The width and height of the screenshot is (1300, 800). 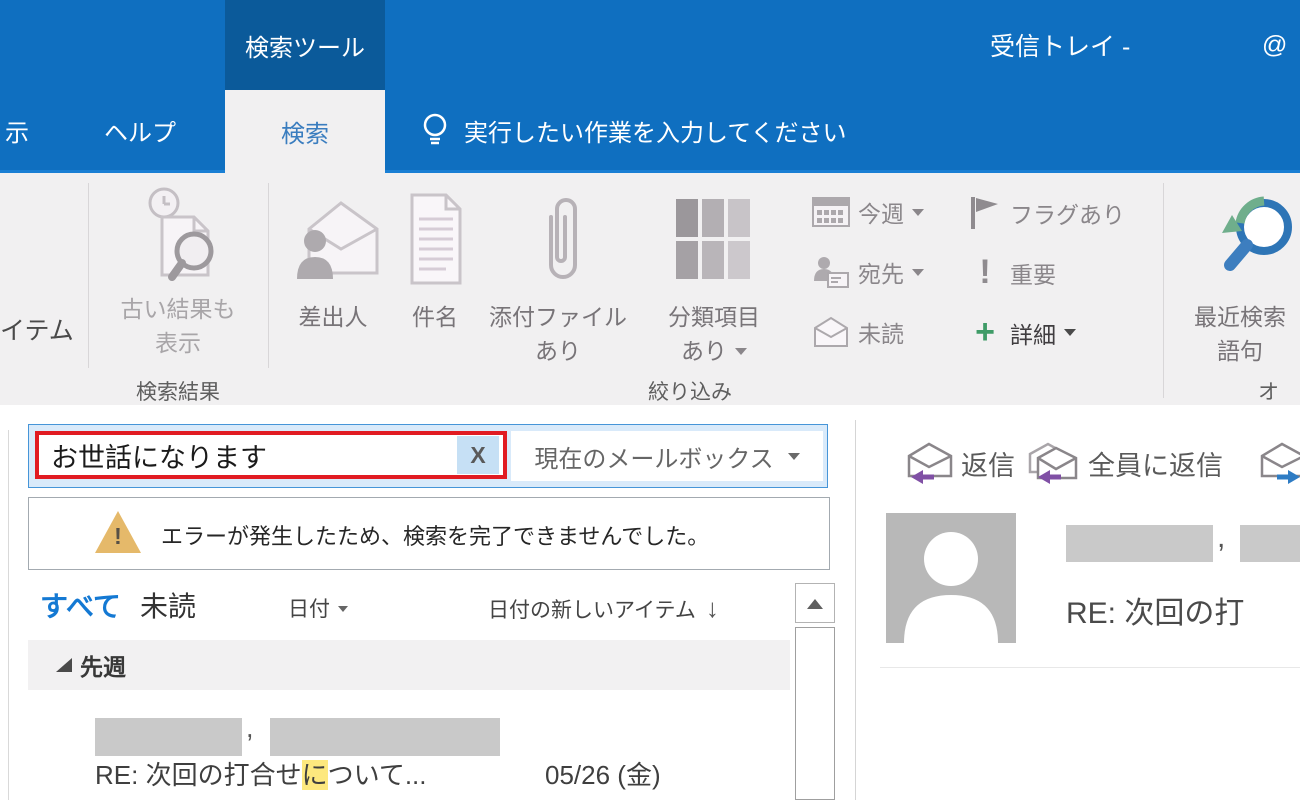 What do you see at coordinates (1053, 463) in the screenshot?
I see `reply-all-icon` at bounding box center [1053, 463].